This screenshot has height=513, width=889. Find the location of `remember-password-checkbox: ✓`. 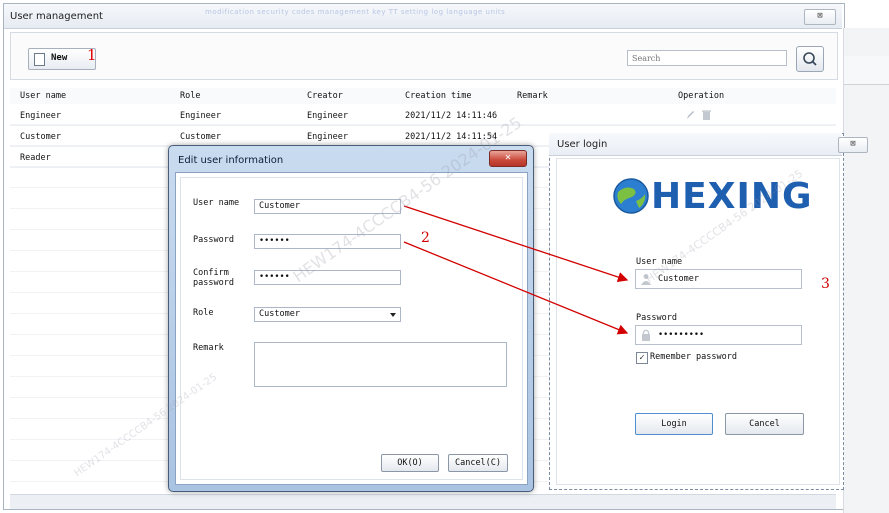

remember-password-checkbox: ✓ is located at coordinates (642, 358).